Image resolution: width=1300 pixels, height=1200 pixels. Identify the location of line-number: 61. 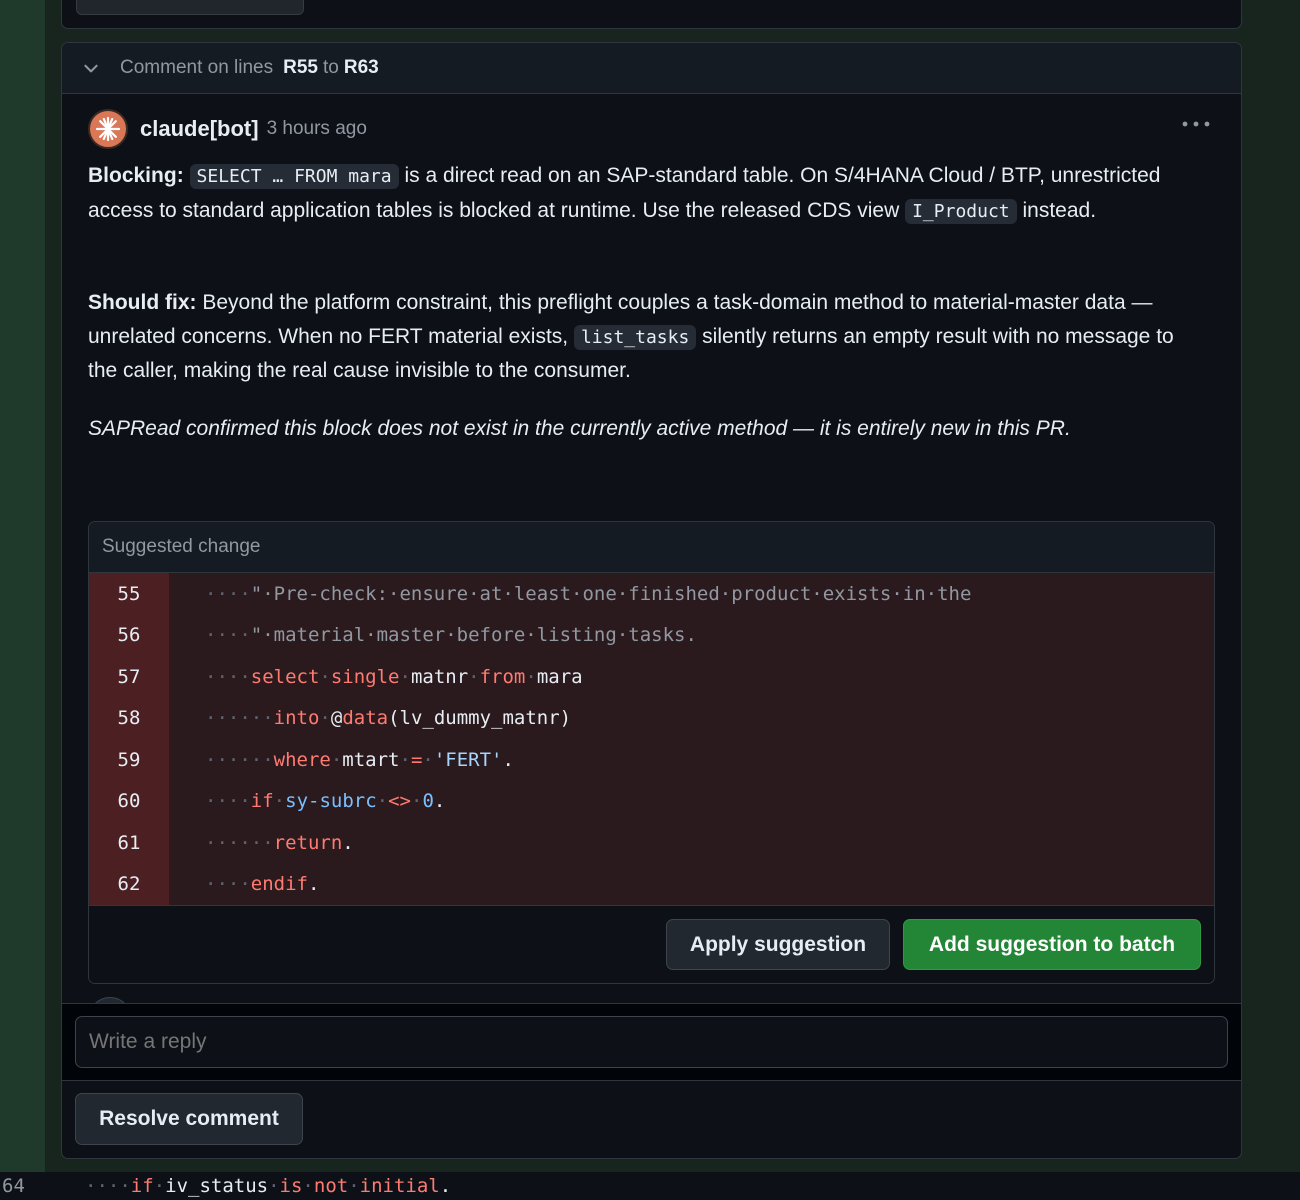
(129, 843).